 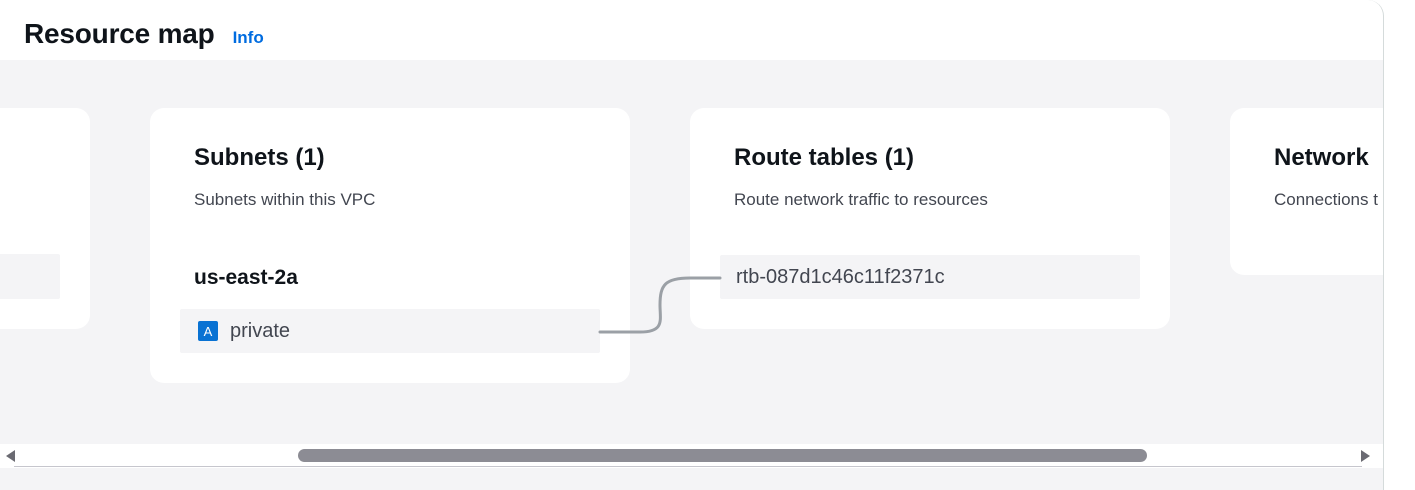 What do you see at coordinates (1326, 199) in the screenshot?
I see `network-connections-description: Connections t` at bounding box center [1326, 199].